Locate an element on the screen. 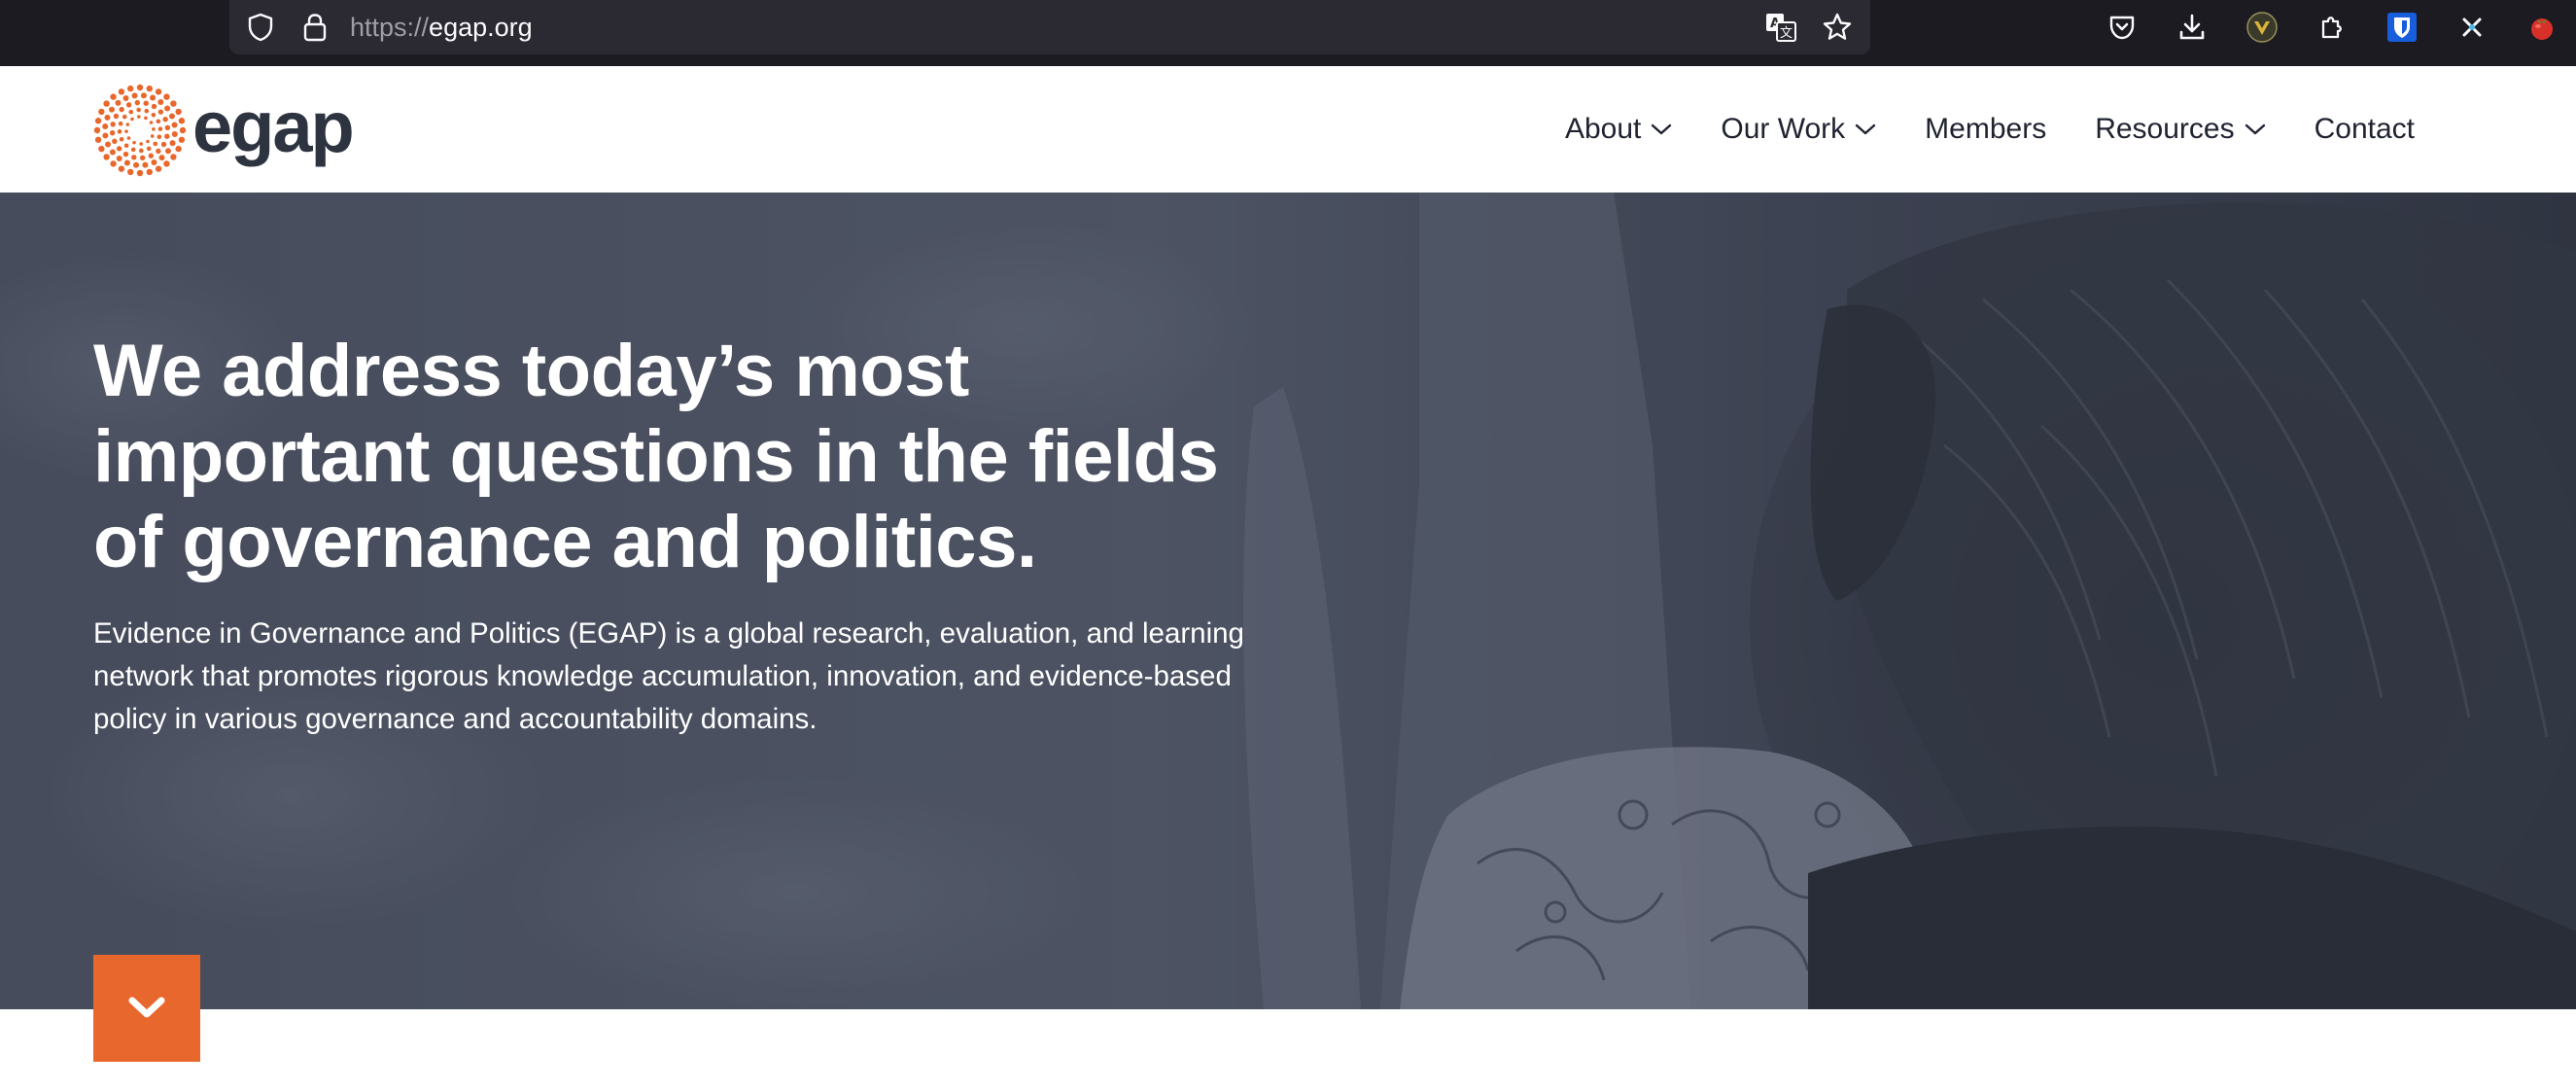 Image resolution: width=2576 pixels, height=1089 pixels. main-nav: About Our Work Members Resources Contact is located at coordinates (1966, 130).